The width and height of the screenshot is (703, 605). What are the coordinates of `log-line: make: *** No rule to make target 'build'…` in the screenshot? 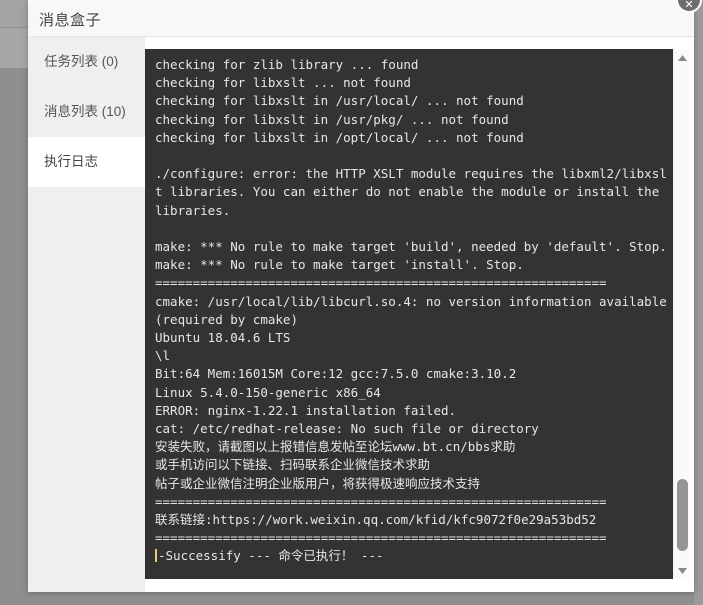 It's located at (411, 246).